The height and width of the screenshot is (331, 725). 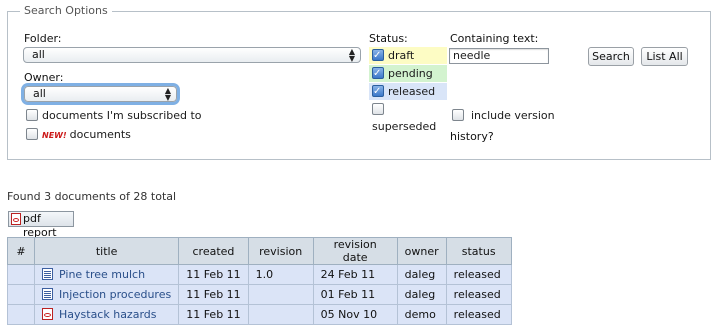 I want to click on row-title-cell: Injection procedures, so click(x=106, y=294).